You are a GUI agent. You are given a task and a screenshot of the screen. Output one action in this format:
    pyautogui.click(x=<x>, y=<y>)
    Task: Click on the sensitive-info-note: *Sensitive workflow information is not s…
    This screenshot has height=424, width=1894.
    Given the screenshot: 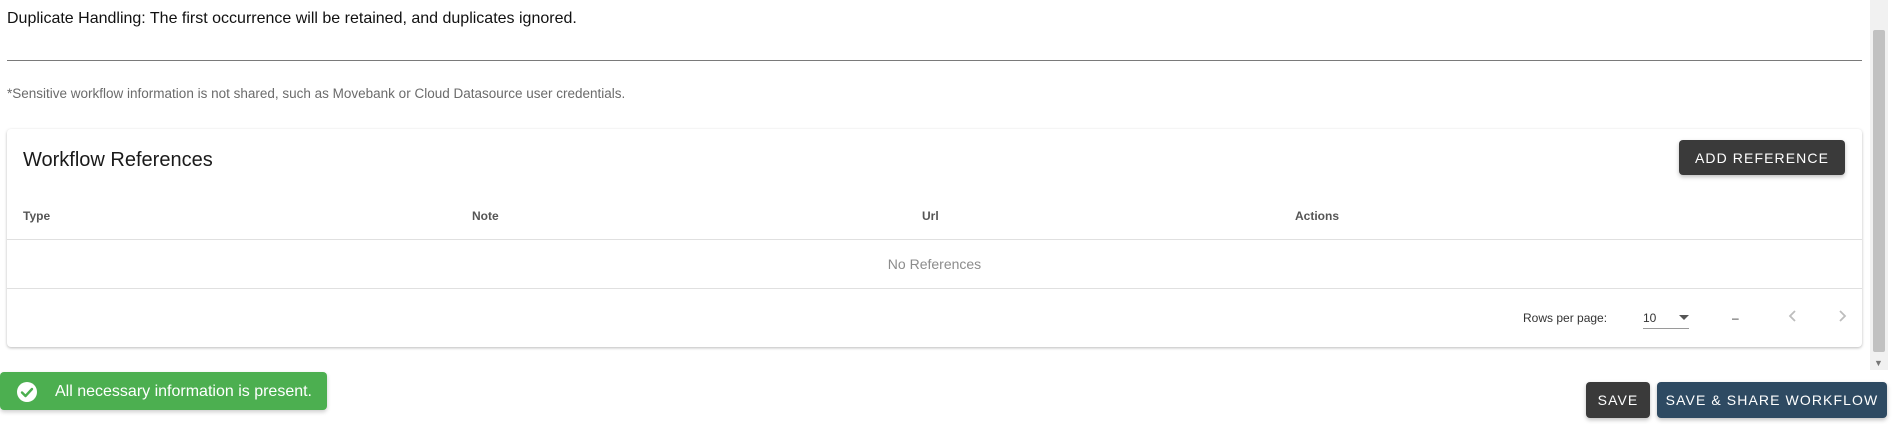 What is the action you would take?
    pyautogui.click(x=316, y=93)
    